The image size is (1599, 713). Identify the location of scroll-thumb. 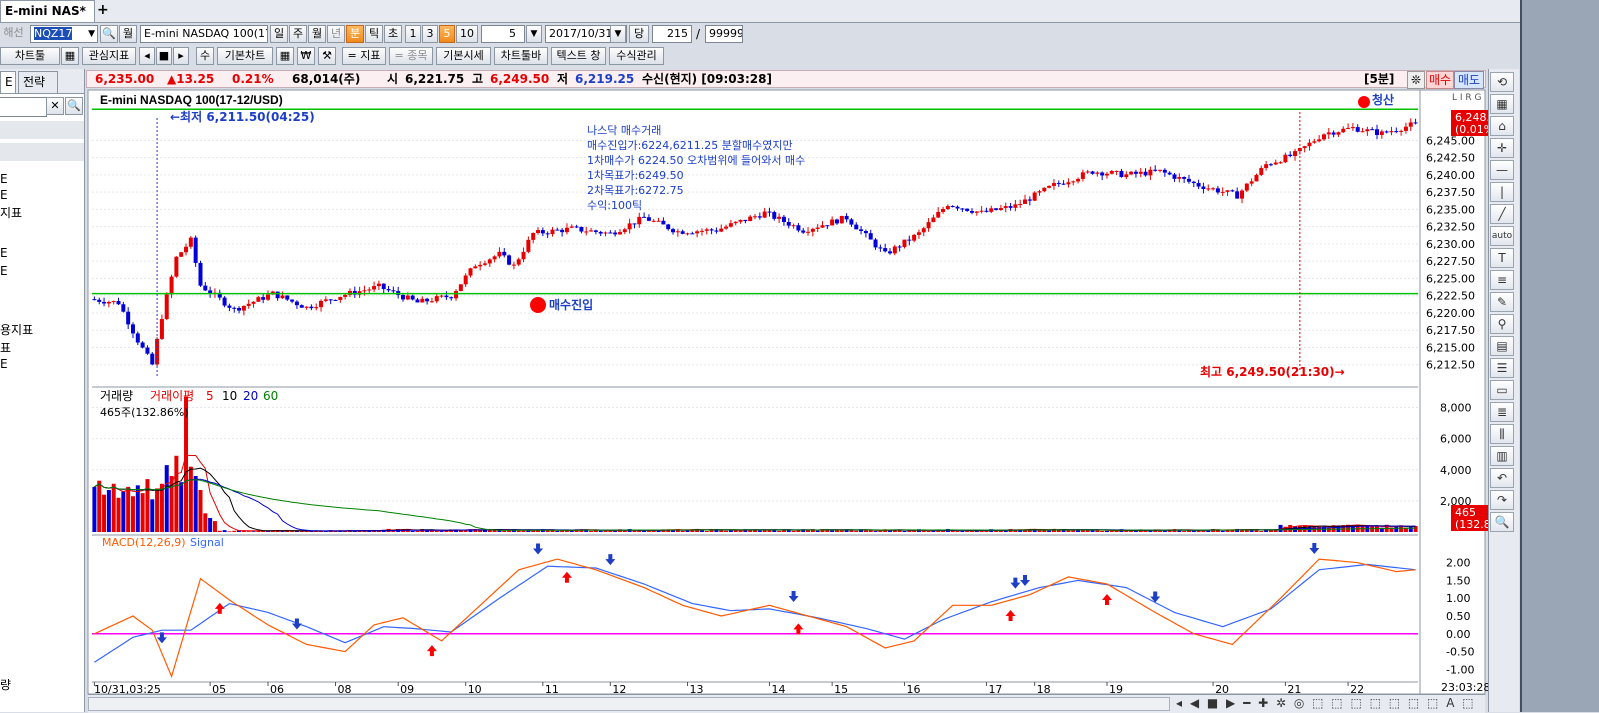
(629, 704).